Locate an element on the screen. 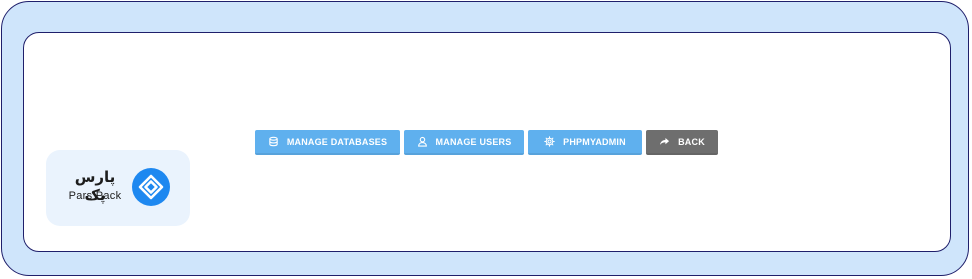  phpmyadmin-button: PHPMYADMIN is located at coordinates (585, 142).